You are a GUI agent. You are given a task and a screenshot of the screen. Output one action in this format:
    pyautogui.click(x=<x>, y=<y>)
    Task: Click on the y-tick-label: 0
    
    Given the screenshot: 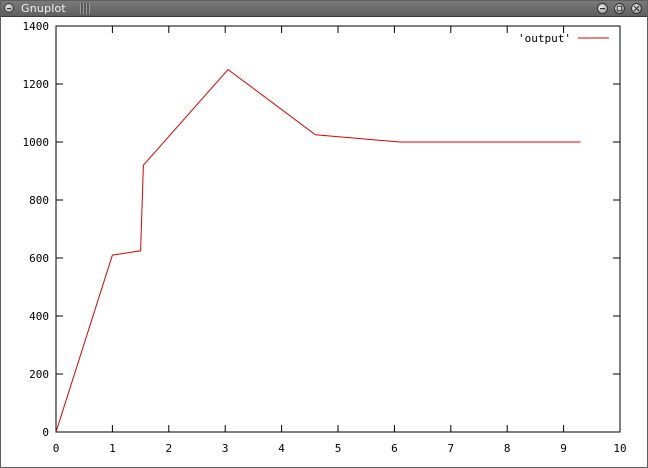 What is the action you would take?
    pyautogui.click(x=45, y=432)
    